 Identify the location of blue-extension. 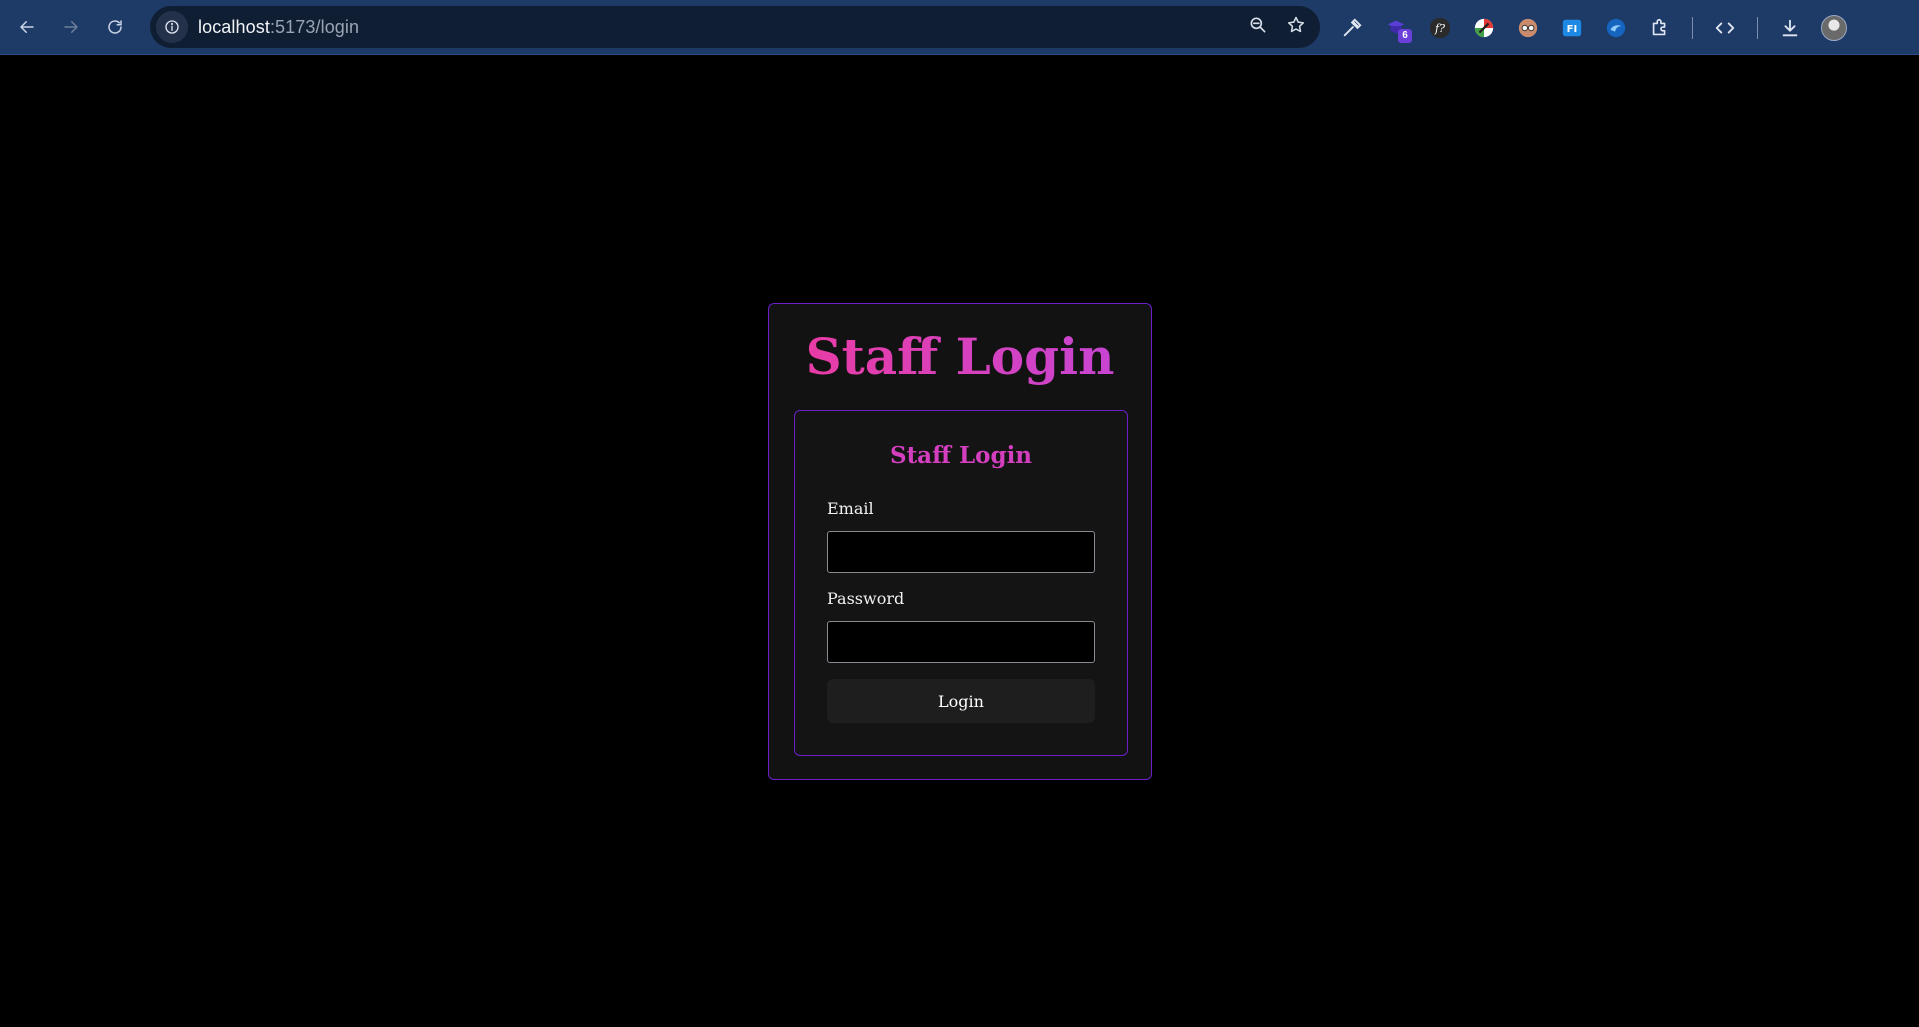
(1616, 28).